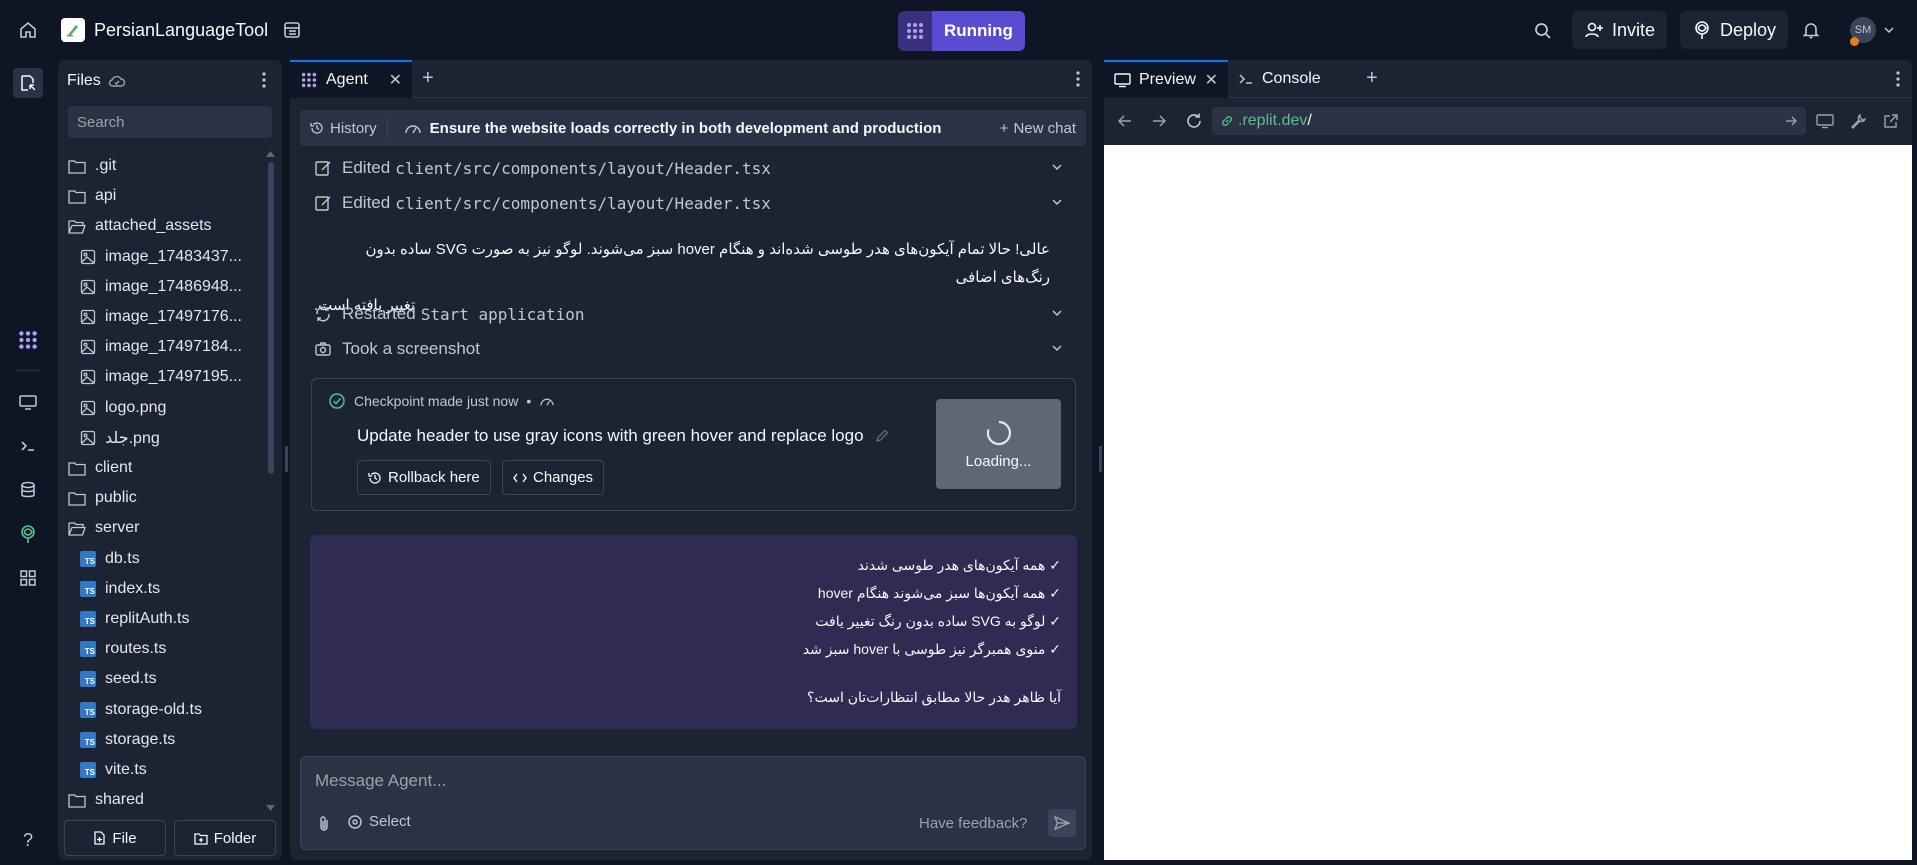 This screenshot has height=865, width=1917. What do you see at coordinates (1891, 121) in the screenshot?
I see `open-new-tab-icon` at bounding box center [1891, 121].